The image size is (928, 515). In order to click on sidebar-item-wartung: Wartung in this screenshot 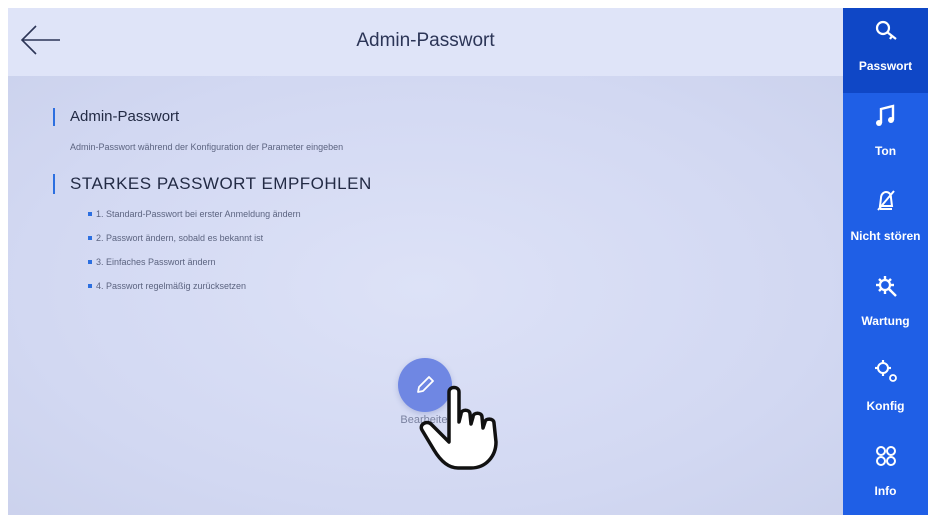, I will do `click(885, 305)`.